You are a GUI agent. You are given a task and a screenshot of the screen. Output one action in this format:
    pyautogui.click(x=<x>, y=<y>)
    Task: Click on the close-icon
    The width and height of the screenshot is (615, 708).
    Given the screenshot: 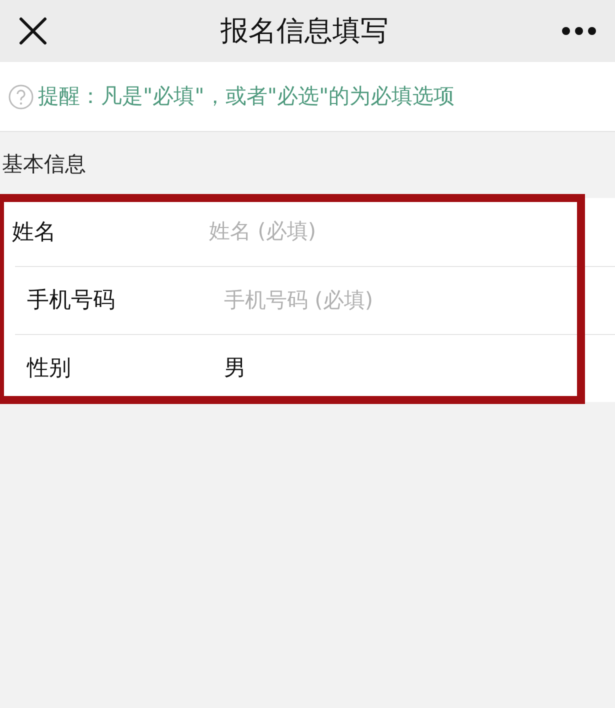 What is the action you would take?
    pyautogui.click(x=33, y=31)
    